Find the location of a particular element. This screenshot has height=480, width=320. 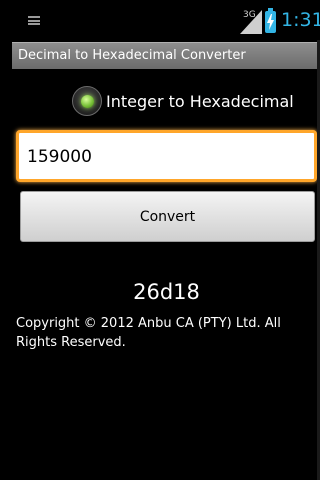

convert-button: Convert is located at coordinates (167, 216).